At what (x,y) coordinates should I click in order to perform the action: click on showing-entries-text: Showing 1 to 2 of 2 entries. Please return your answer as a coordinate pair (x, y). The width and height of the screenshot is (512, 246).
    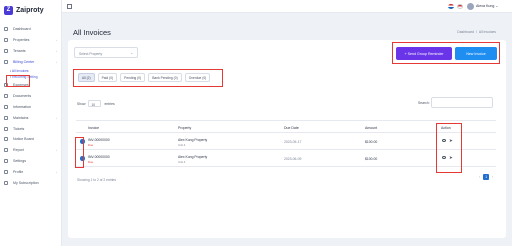
    Looking at the image, I should click on (97, 180).